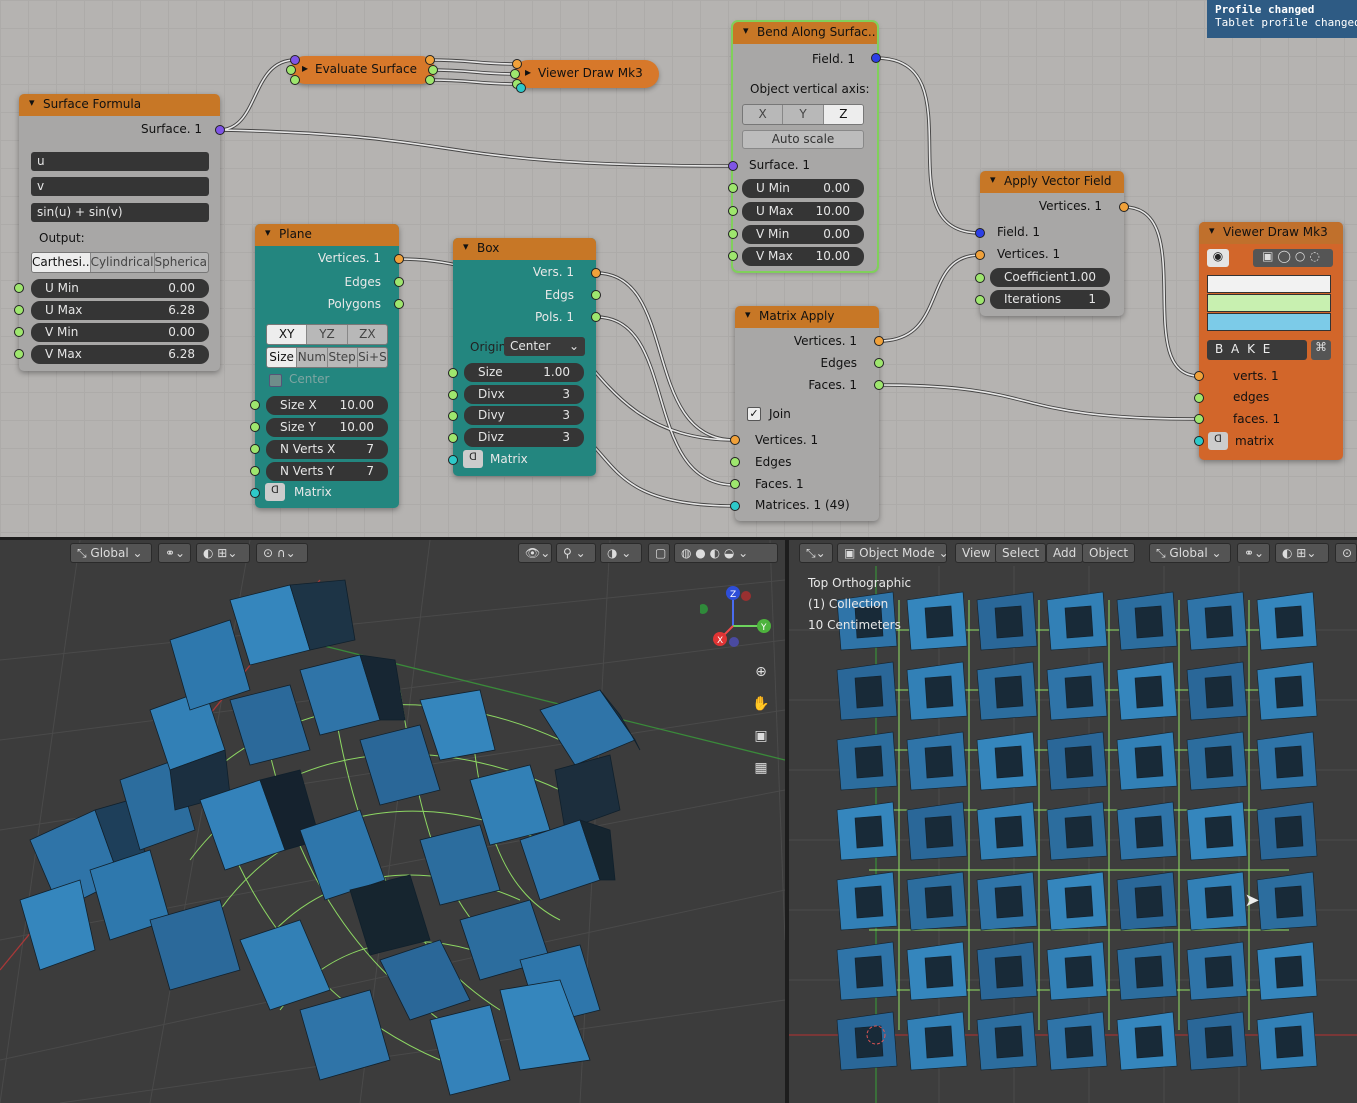  What do you see at coordinates (291, 70) in the screenshot?
I see `evaluate-u-input` at bounding box center [291, 70].